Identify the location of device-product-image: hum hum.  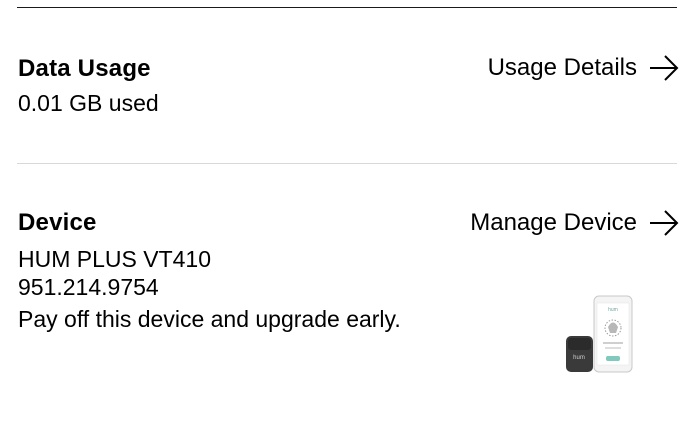
(599, 334).